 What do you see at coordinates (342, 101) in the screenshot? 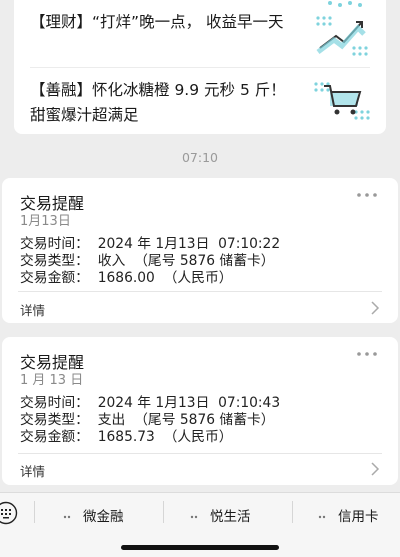
I see `shopping-cart-icon` at bounding box center [342, 101].